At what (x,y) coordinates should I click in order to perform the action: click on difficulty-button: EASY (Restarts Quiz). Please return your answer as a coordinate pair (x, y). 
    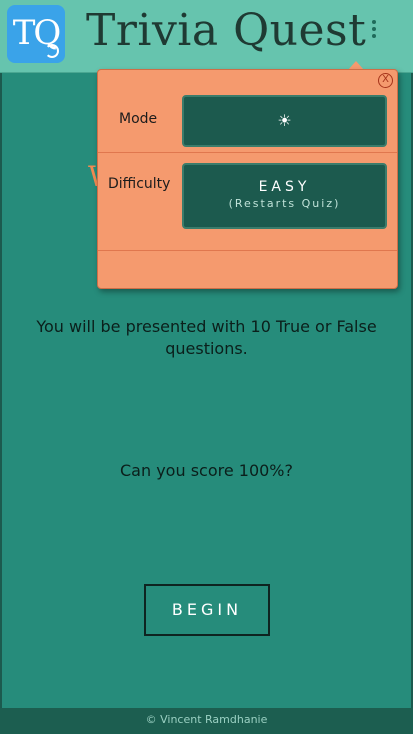
    Looking at the image, I should click on (284, 196).